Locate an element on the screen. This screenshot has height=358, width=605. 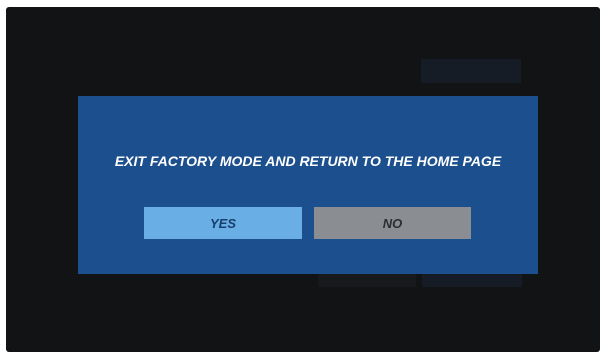
yes-button-label: YES is located at coordinates (222, 223).